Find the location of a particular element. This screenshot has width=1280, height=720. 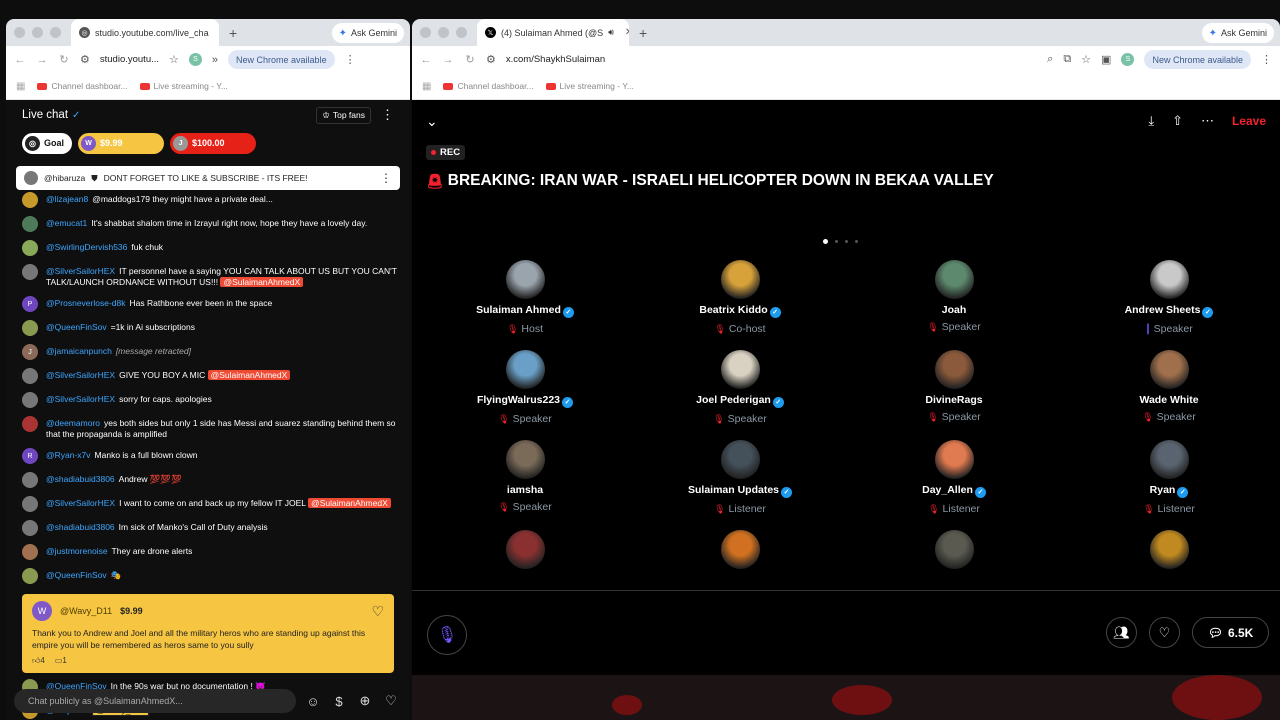

chat-username: @Ryan-x7v is located at coordinates (68, 455).